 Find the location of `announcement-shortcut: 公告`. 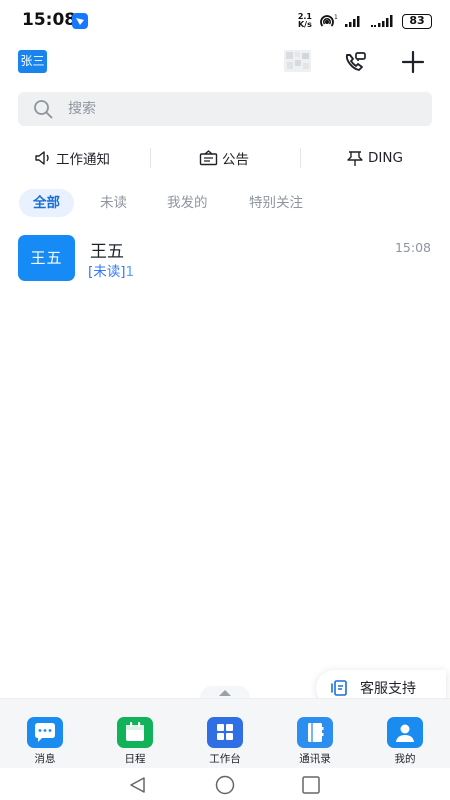

announcement-shortcut: 公告 is located at coordinates (224, 158).